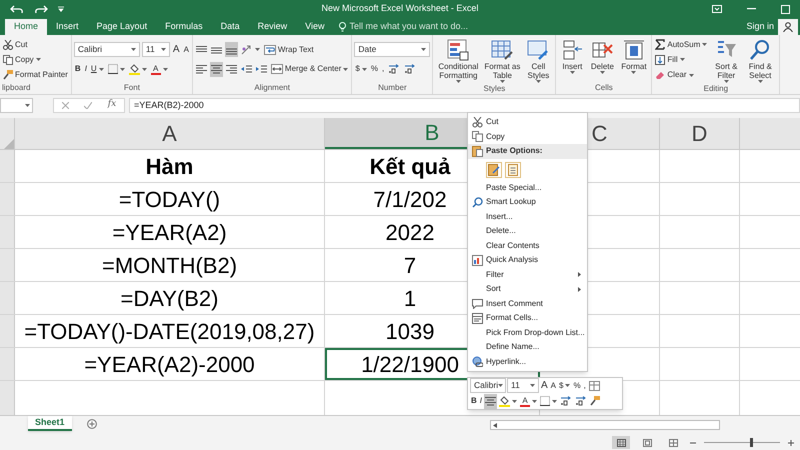  Describe the element at coordinates (527, 303) in the screenshot. I see `menu-item: Insert Comment` at that location.